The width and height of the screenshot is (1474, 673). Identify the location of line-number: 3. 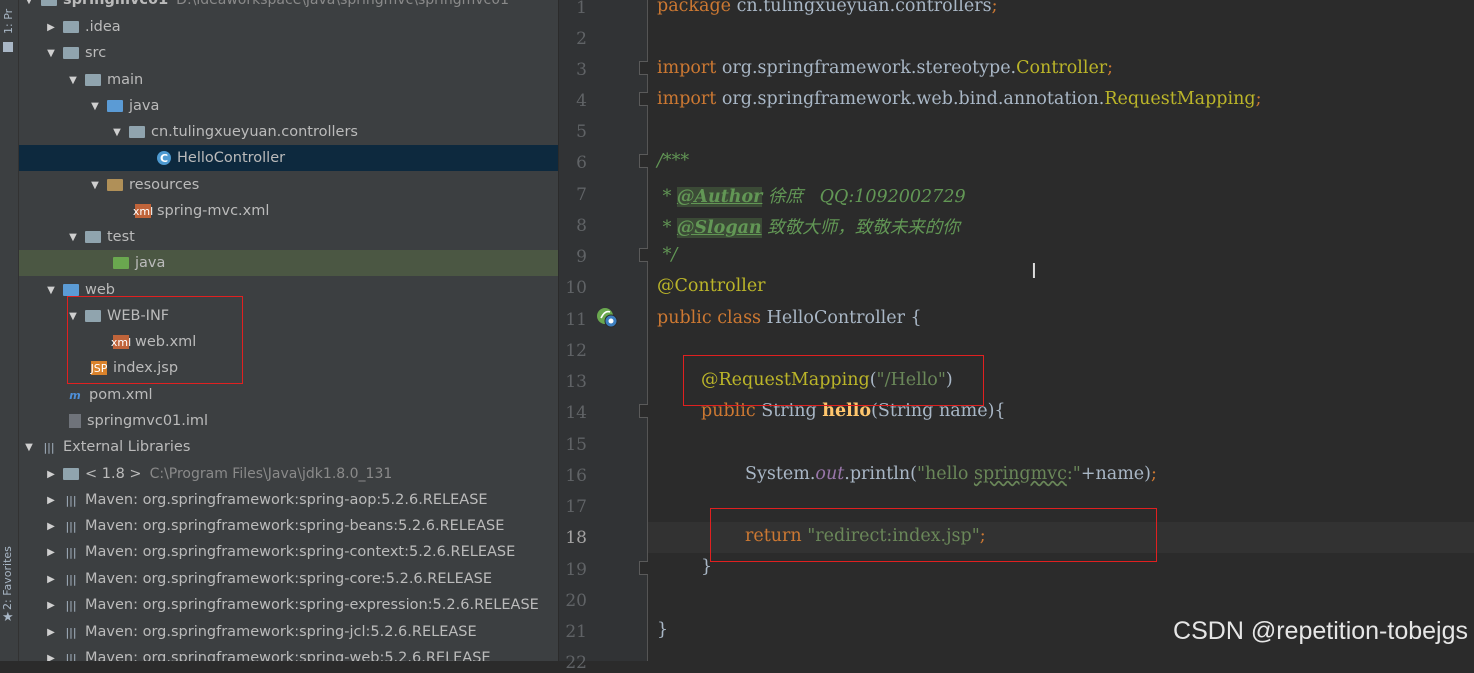
(581, 70).